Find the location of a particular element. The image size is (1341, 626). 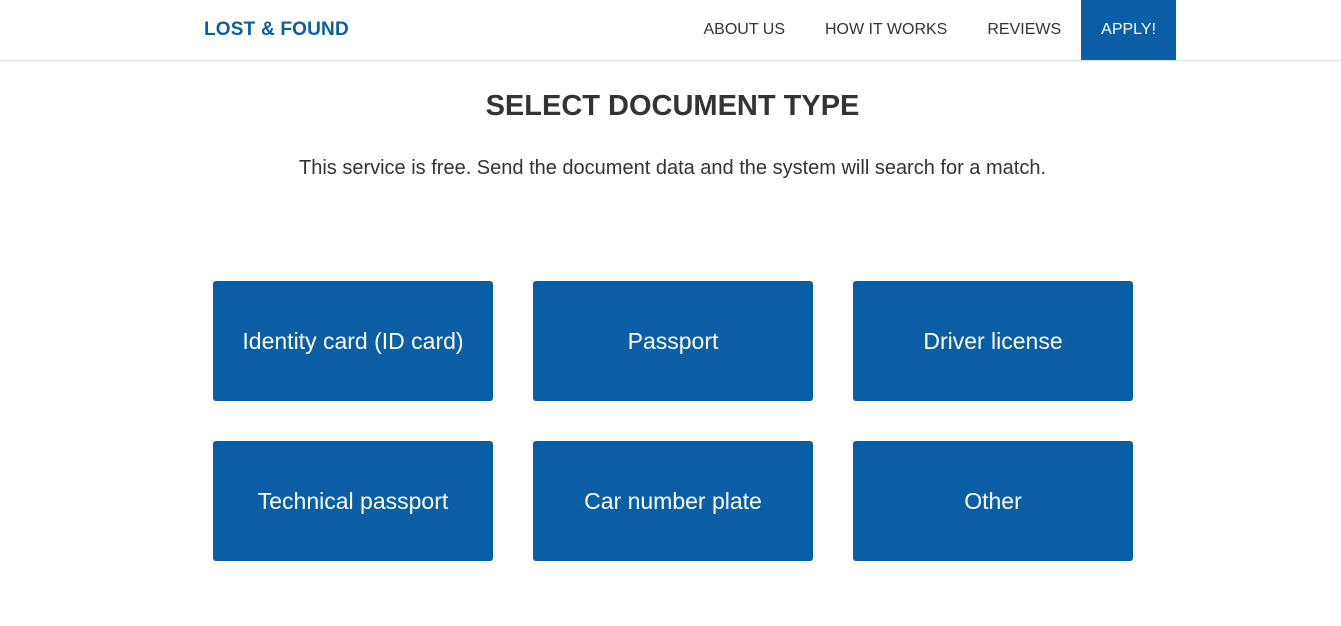

main-nav: ABOUT US HOW IT WORKS REVIEWS APPLY! is located at coordinates (929, 30).